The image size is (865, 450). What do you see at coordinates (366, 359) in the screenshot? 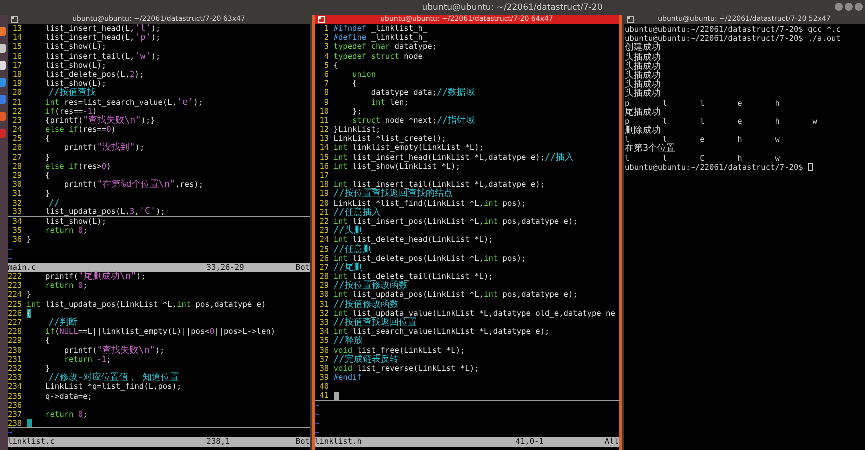
I see `code-line: //完成链表反转` at bounding box center [366, 359].